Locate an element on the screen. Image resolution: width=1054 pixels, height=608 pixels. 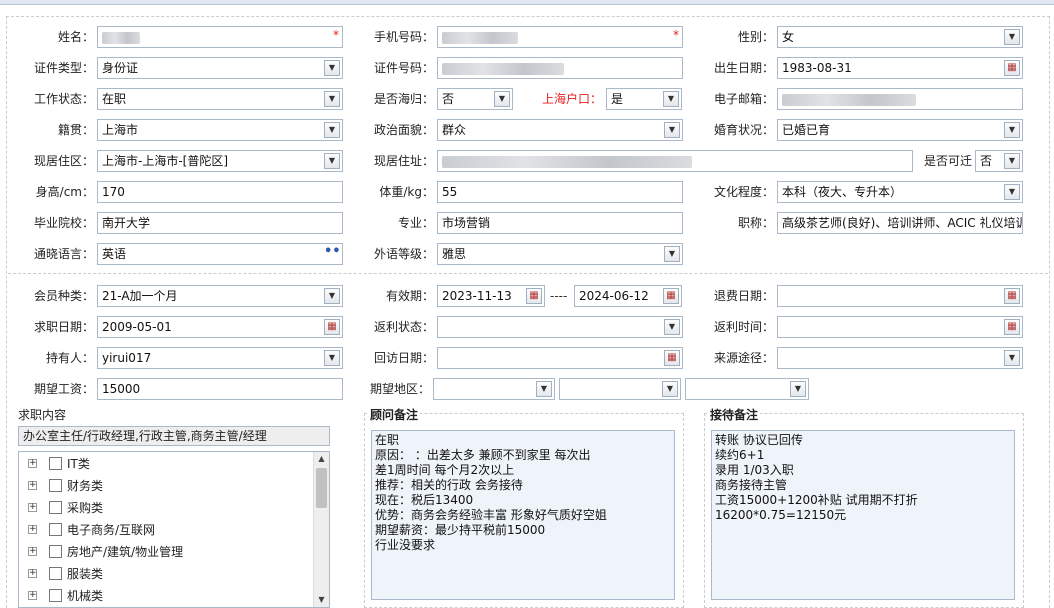
title-field: 高级茶艺师(良好)、培训讲师、ACIC 礼仪培训 is located at coordinates (900, 223).